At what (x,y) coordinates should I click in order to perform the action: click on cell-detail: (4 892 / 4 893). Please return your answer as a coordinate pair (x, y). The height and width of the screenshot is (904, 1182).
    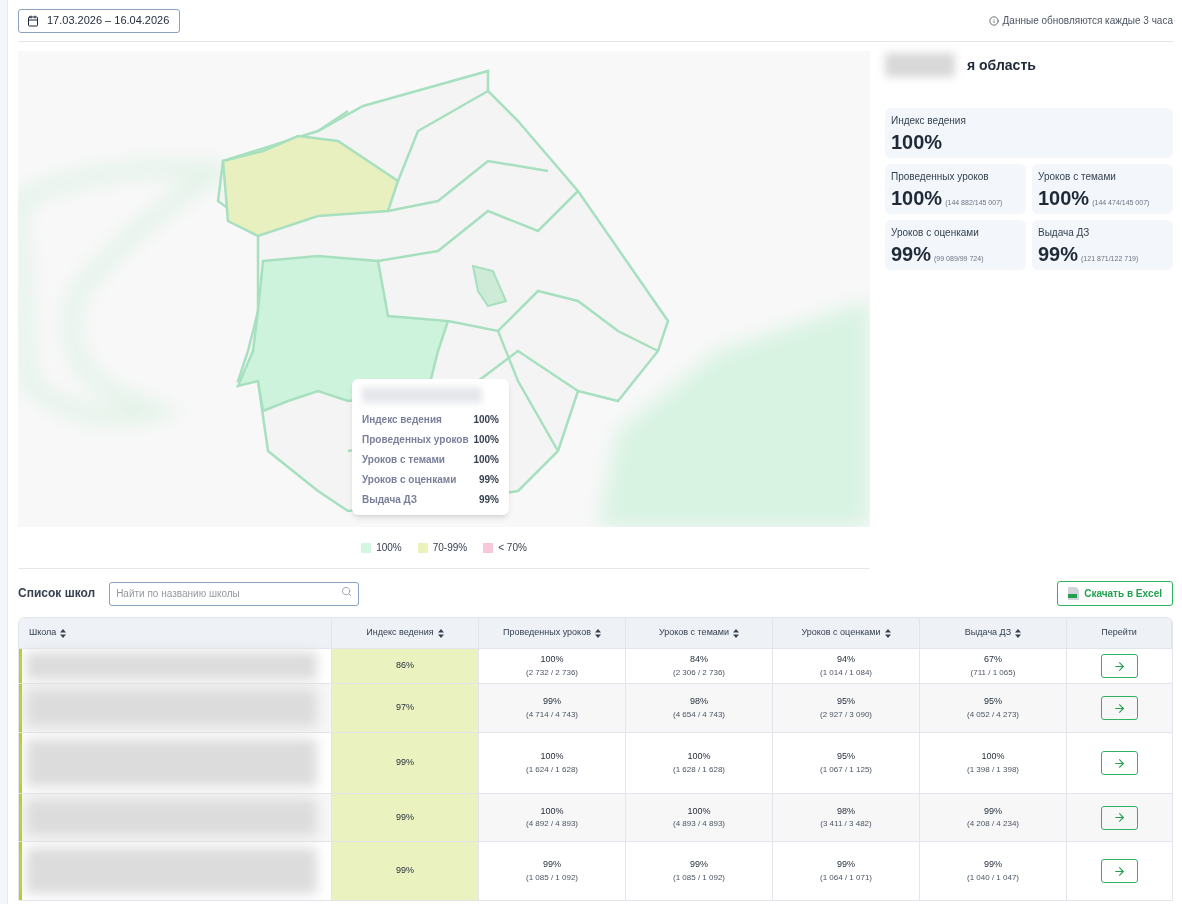
    Looking at the image, I should click on (551, 824).